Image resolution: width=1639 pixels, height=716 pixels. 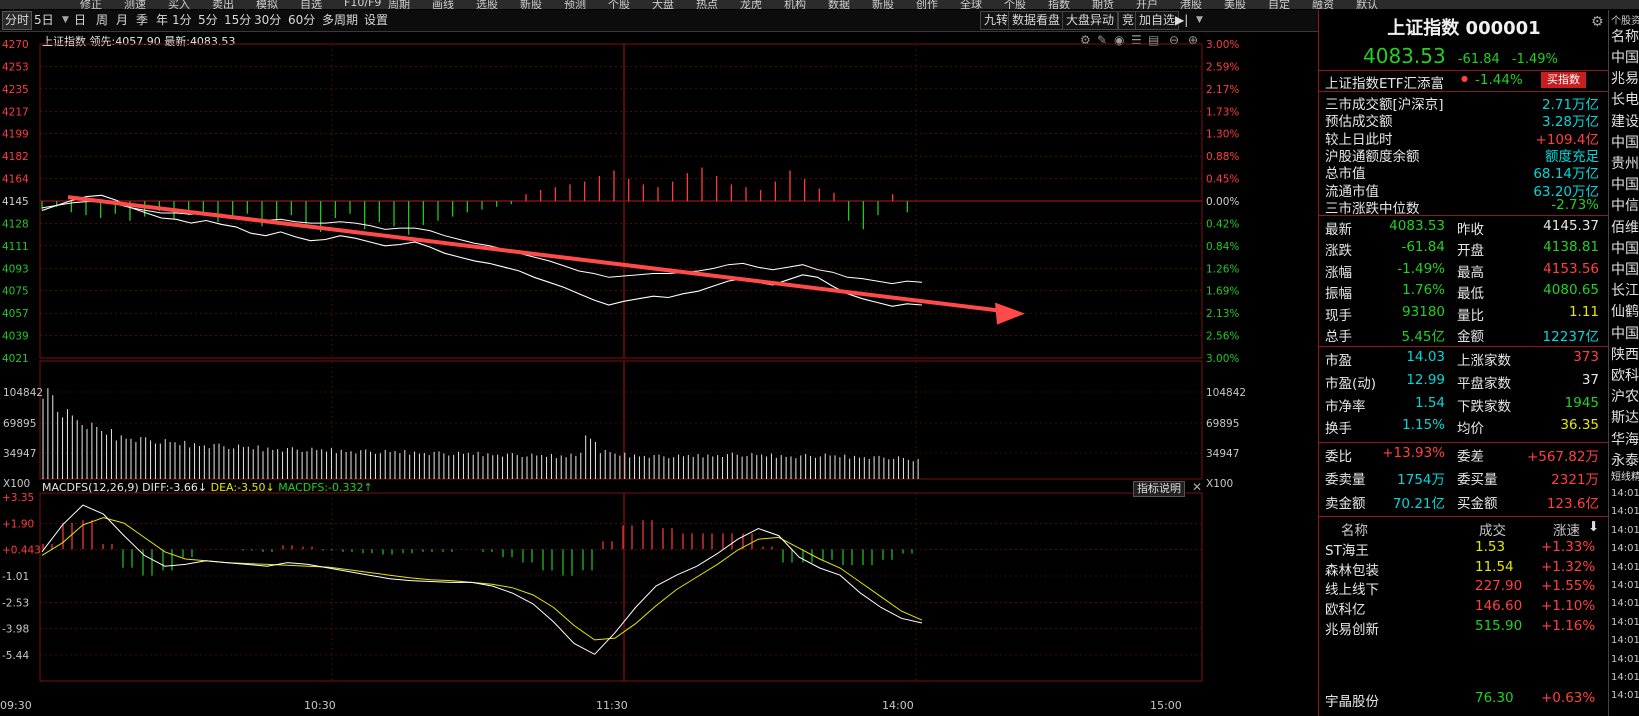 I want to click on period-tab: 日, so click(x=80, y=20).